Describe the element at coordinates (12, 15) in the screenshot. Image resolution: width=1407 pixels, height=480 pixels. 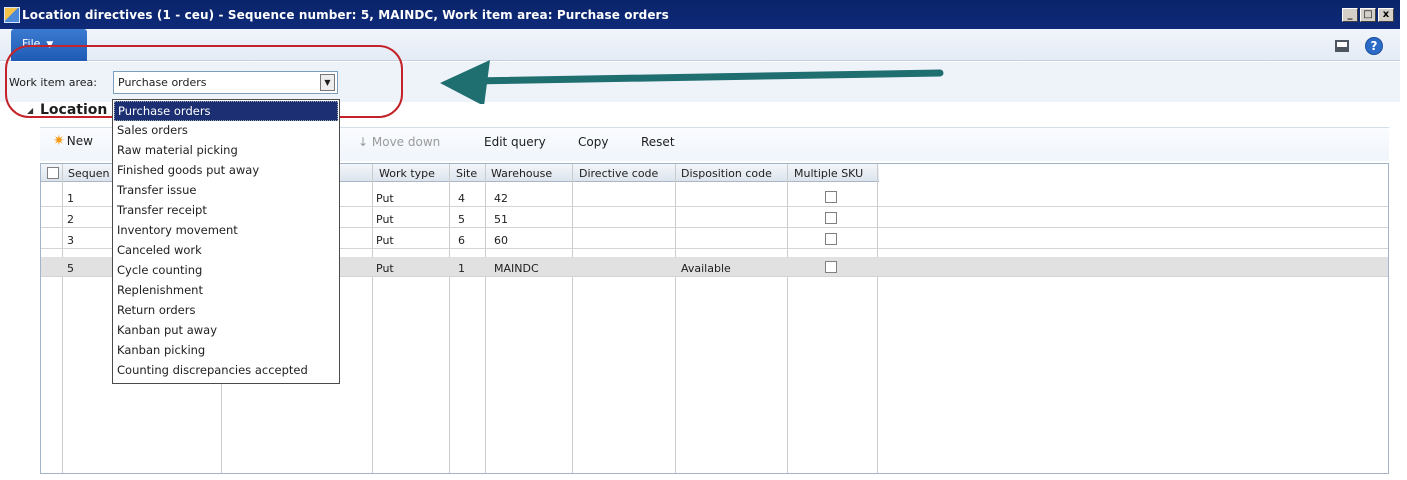
I see `app-icon` at that location.